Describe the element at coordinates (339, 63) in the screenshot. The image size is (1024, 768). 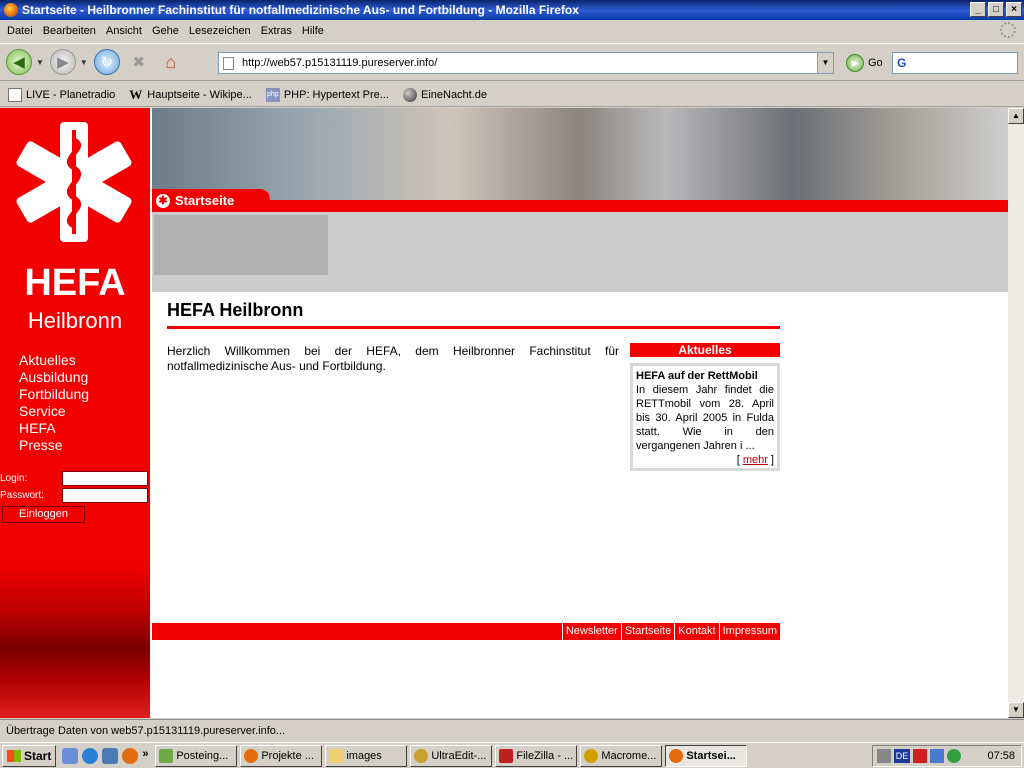
I see `url-text: http://web57.p15131119.pureserver.info/` at that location.